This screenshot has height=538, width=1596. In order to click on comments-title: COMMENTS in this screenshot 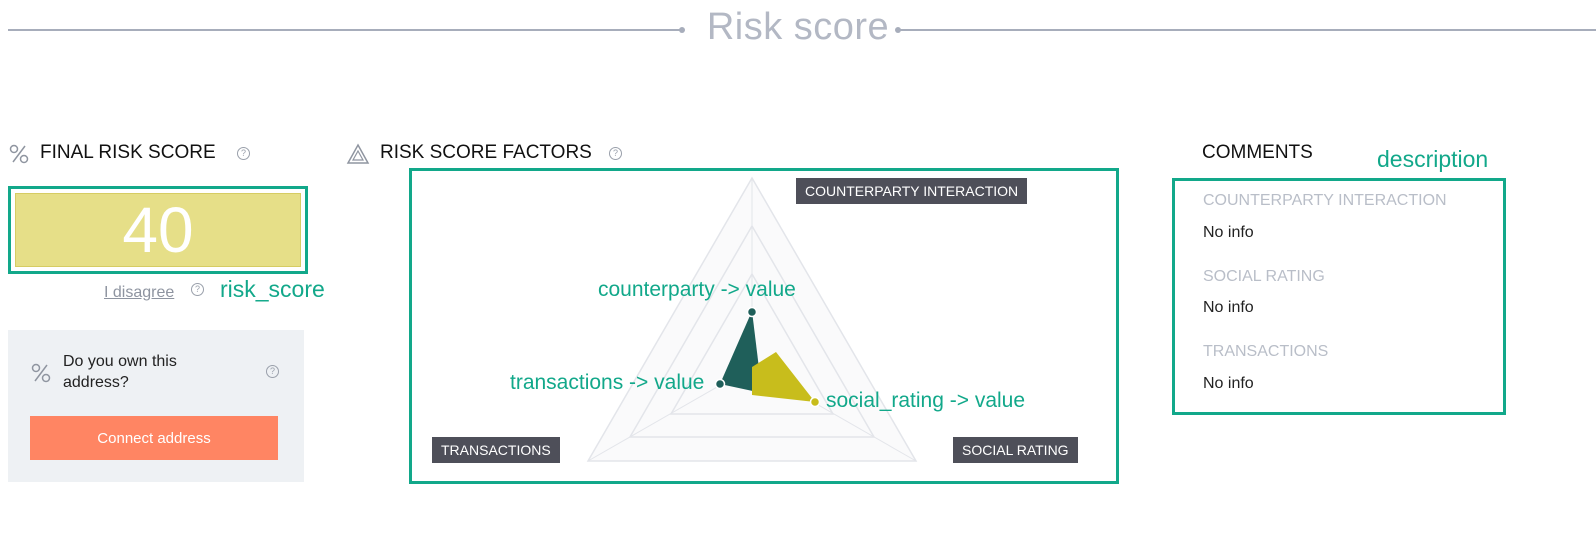, I will do `click(1257, 152)`.